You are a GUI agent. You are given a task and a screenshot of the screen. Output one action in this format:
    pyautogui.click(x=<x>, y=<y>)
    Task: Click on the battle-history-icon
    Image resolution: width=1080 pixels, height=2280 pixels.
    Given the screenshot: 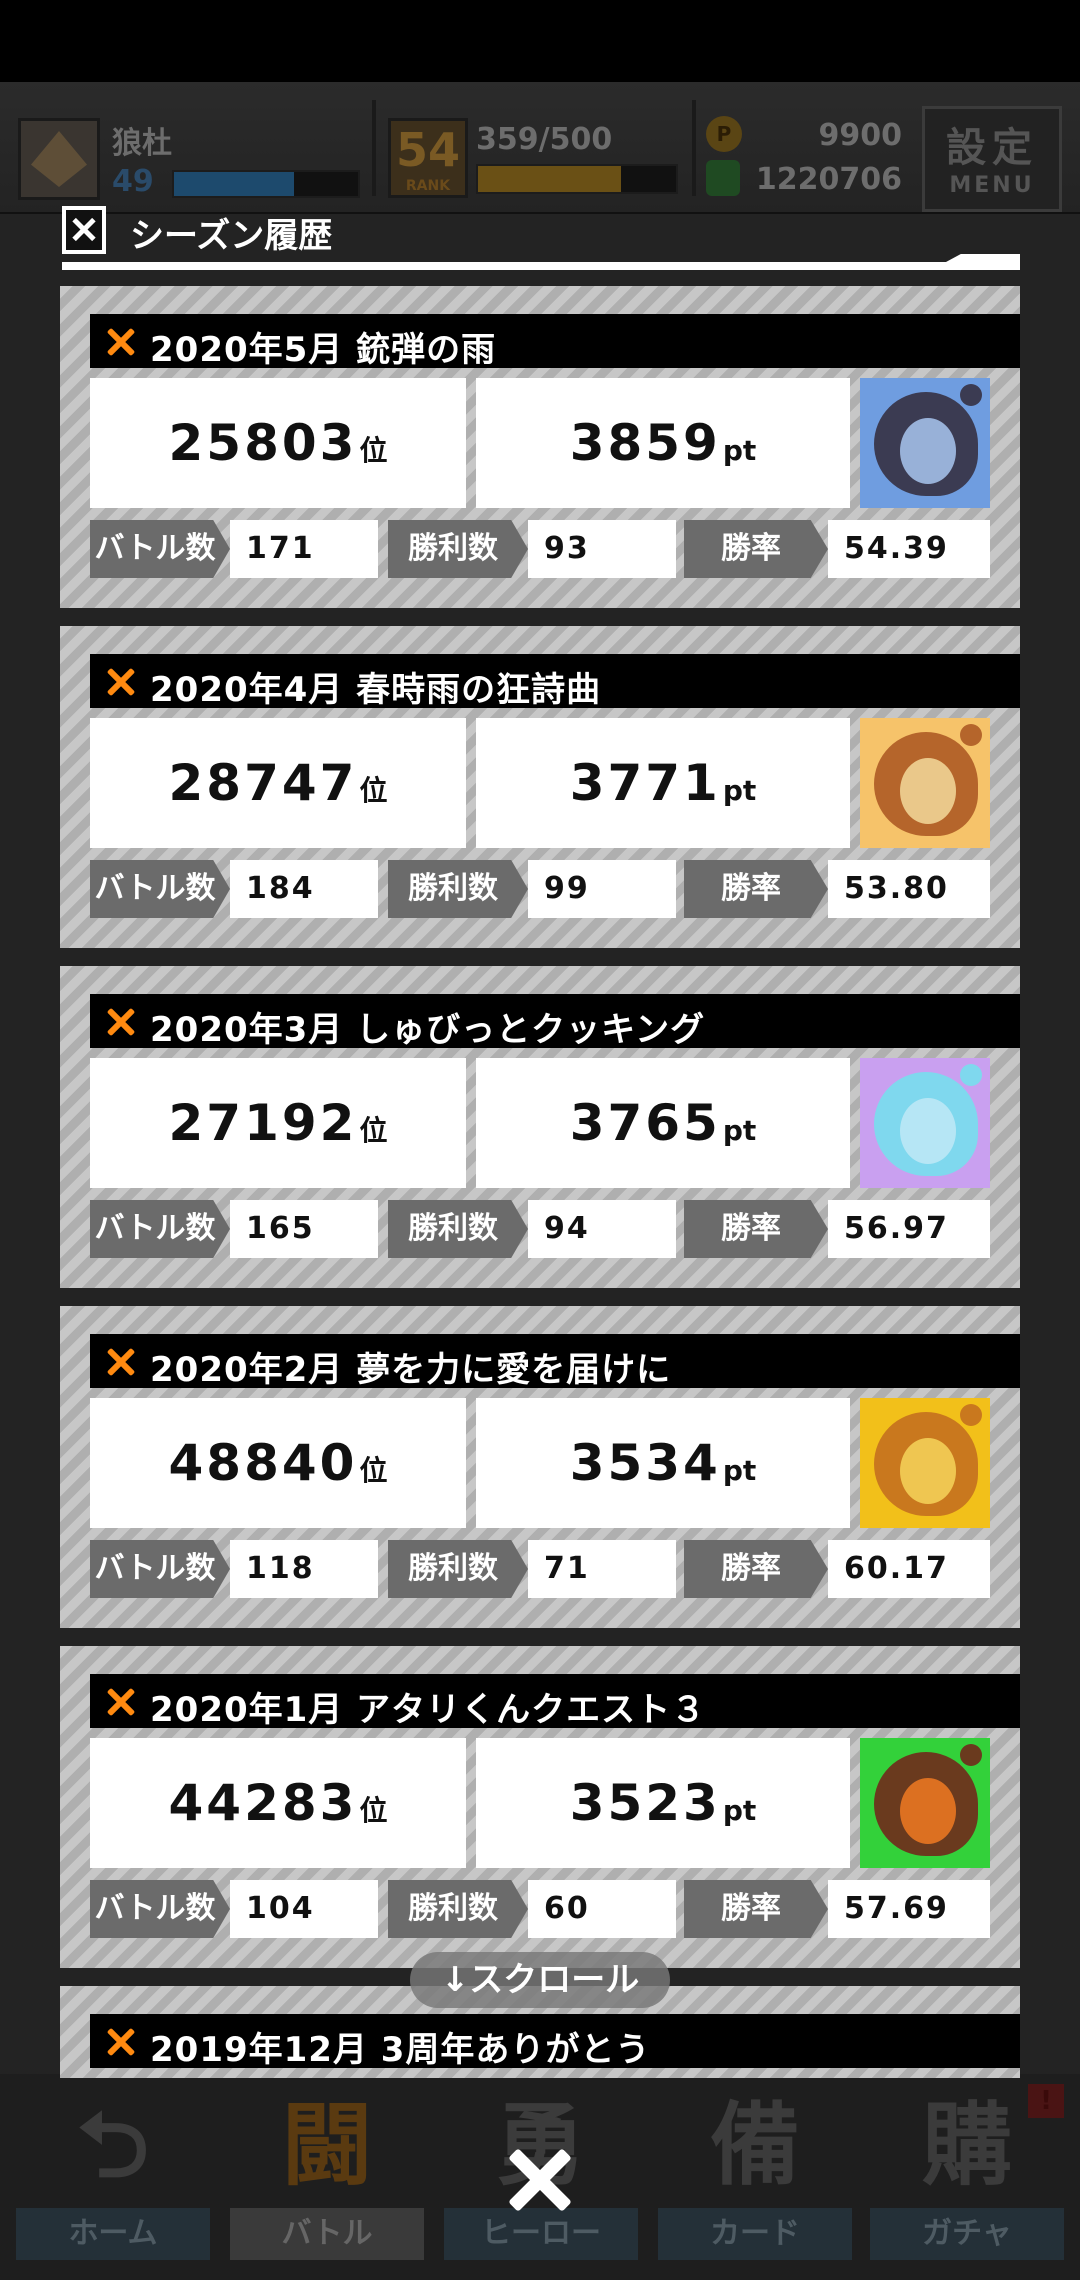 What is the action you would take?
    pyautogui.click(x=84, y=230)
    